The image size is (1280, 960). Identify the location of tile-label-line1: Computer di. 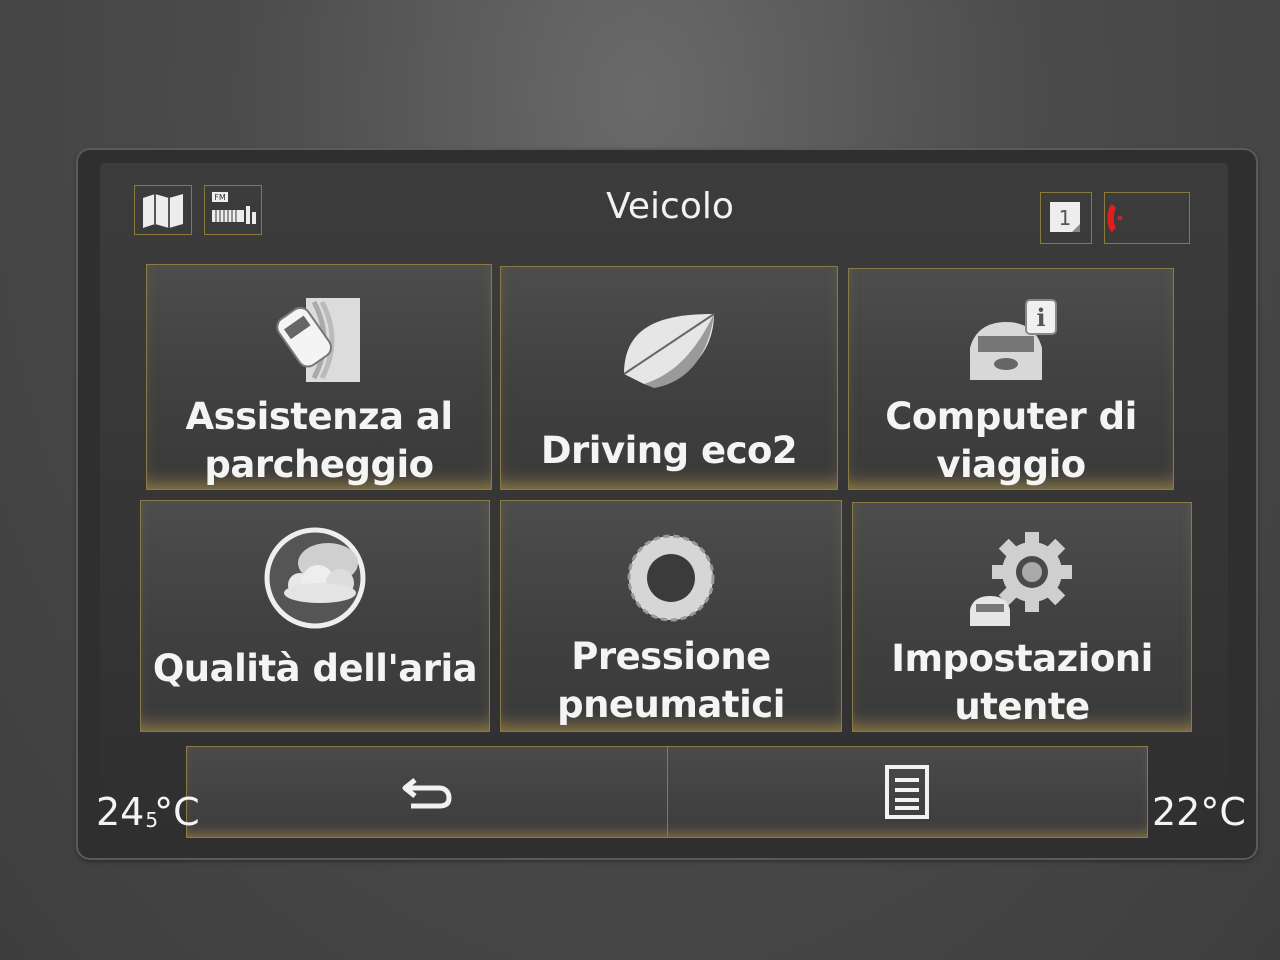
(1011, 416).